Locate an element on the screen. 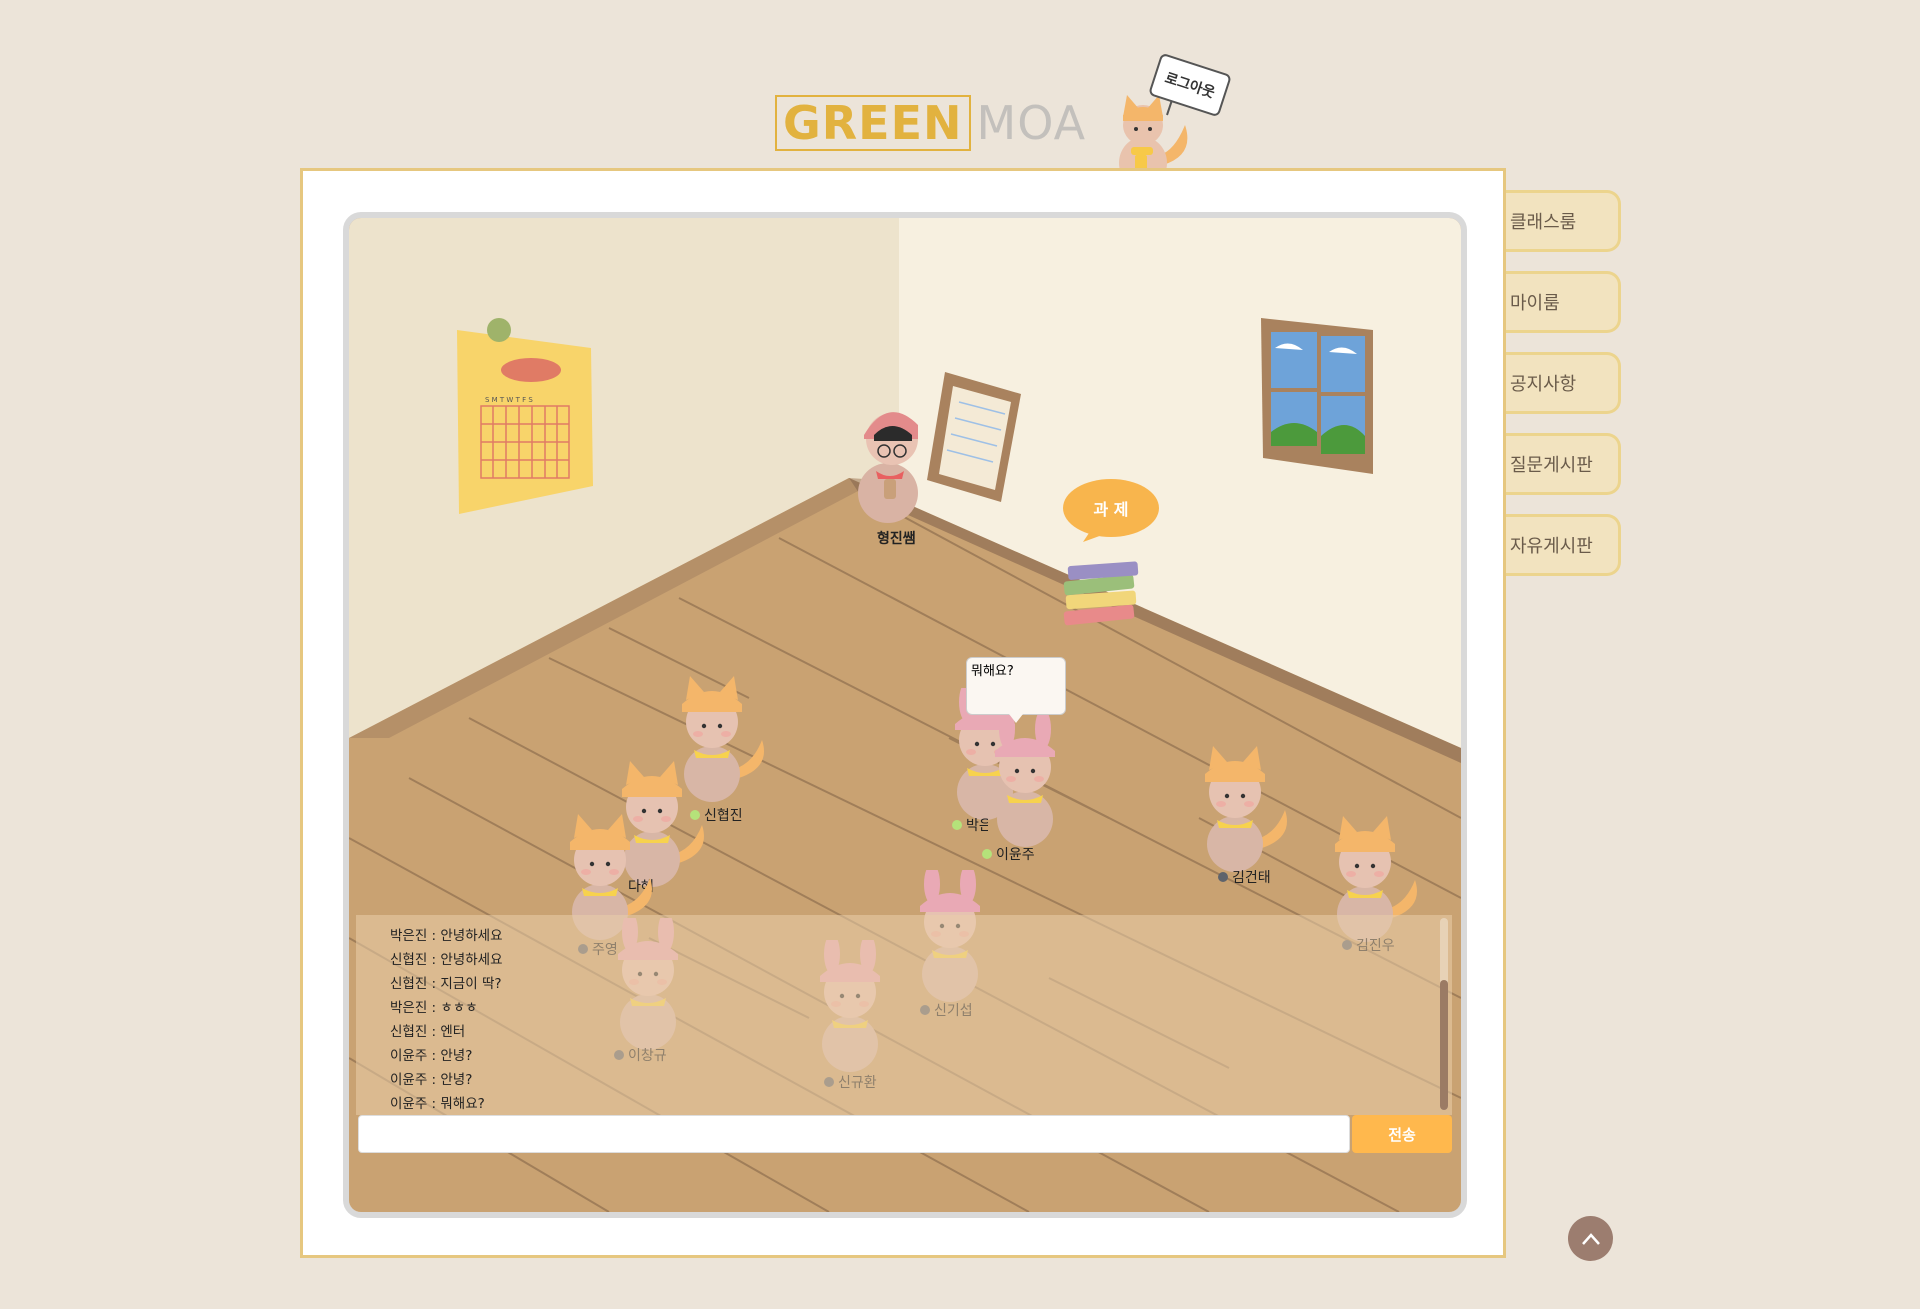  teacher-avatar-icon is located at coordinates (888, 467).